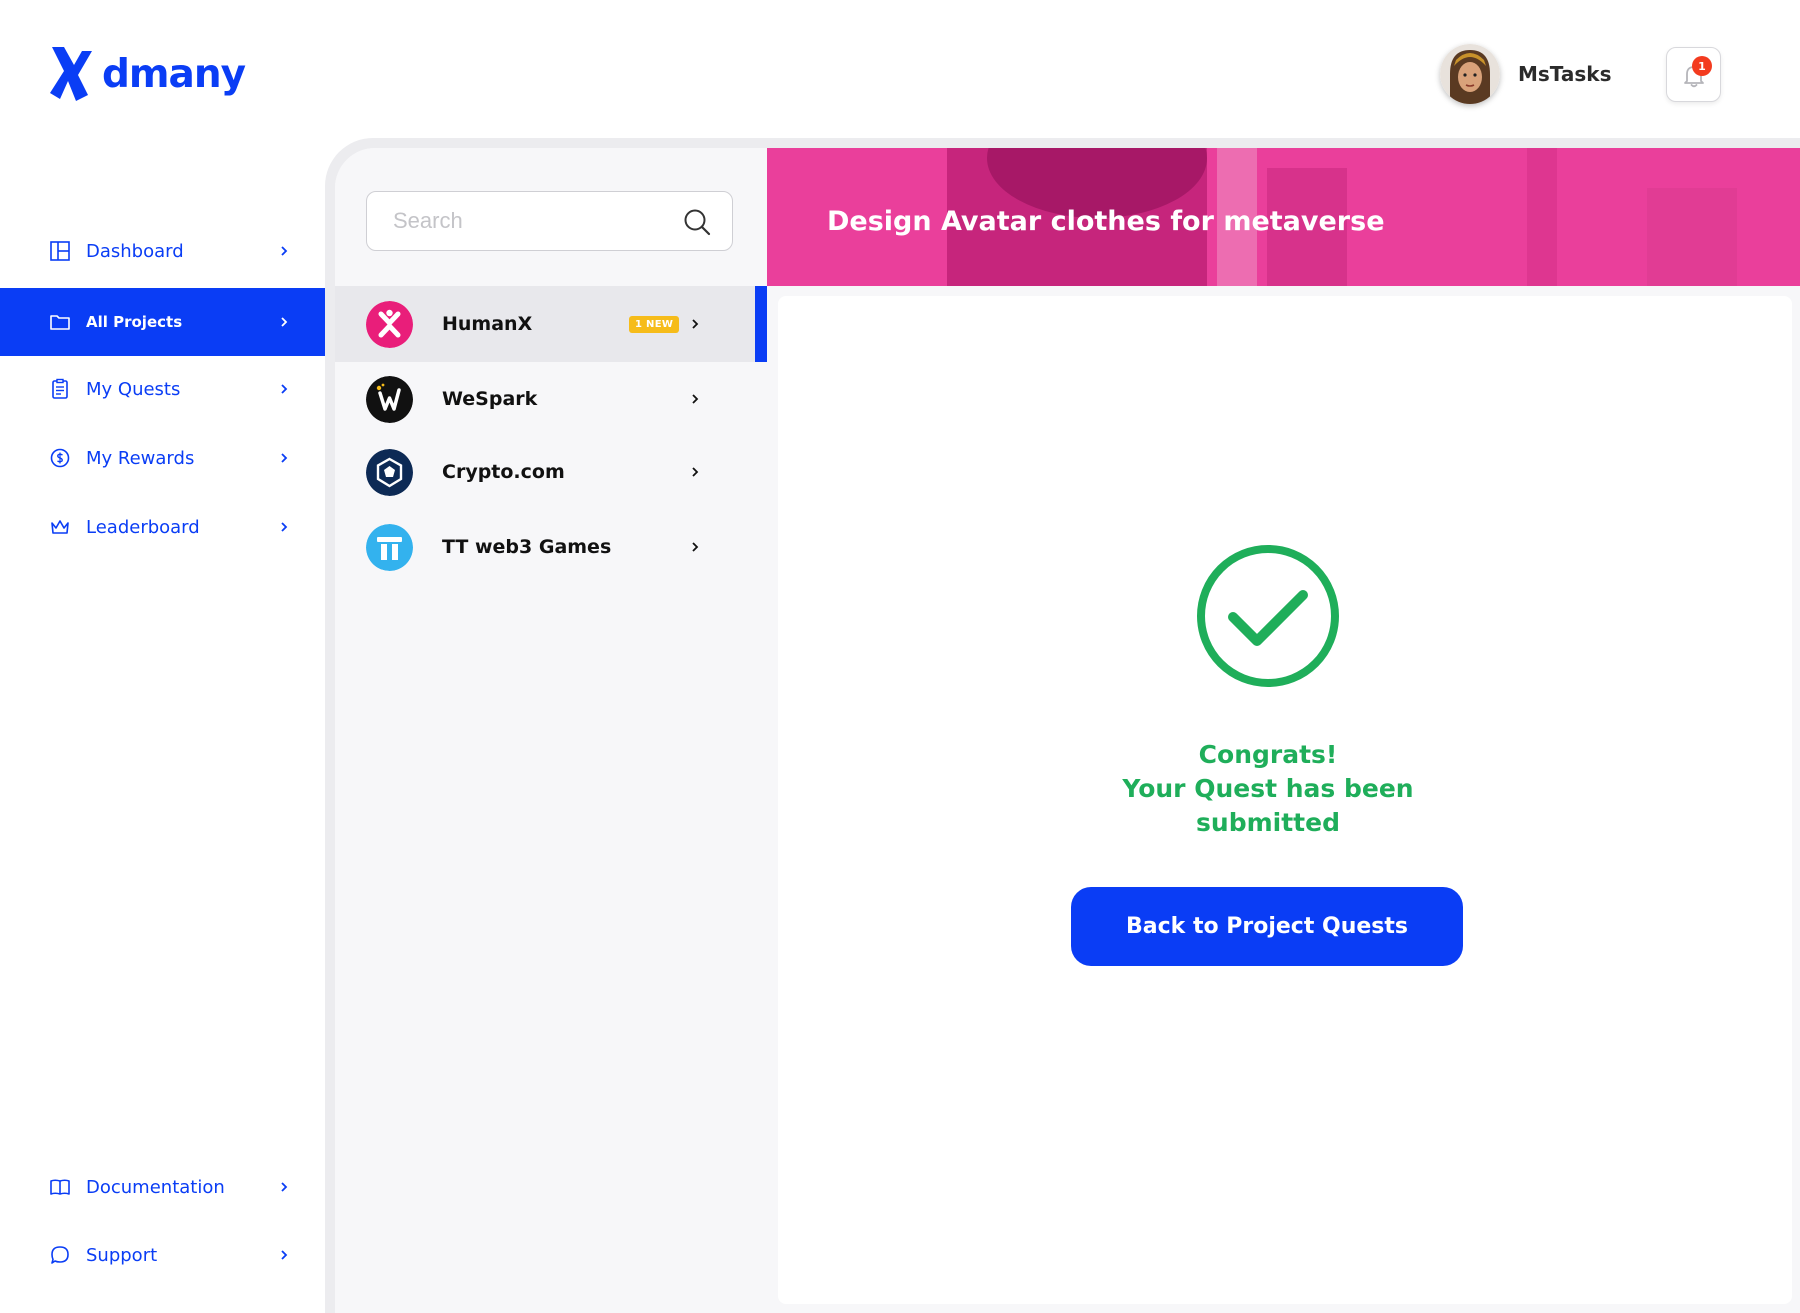 The height and width of the screenshot is (1313, 1800). I want to click on brand-logo: dmany, so click(147, 74).